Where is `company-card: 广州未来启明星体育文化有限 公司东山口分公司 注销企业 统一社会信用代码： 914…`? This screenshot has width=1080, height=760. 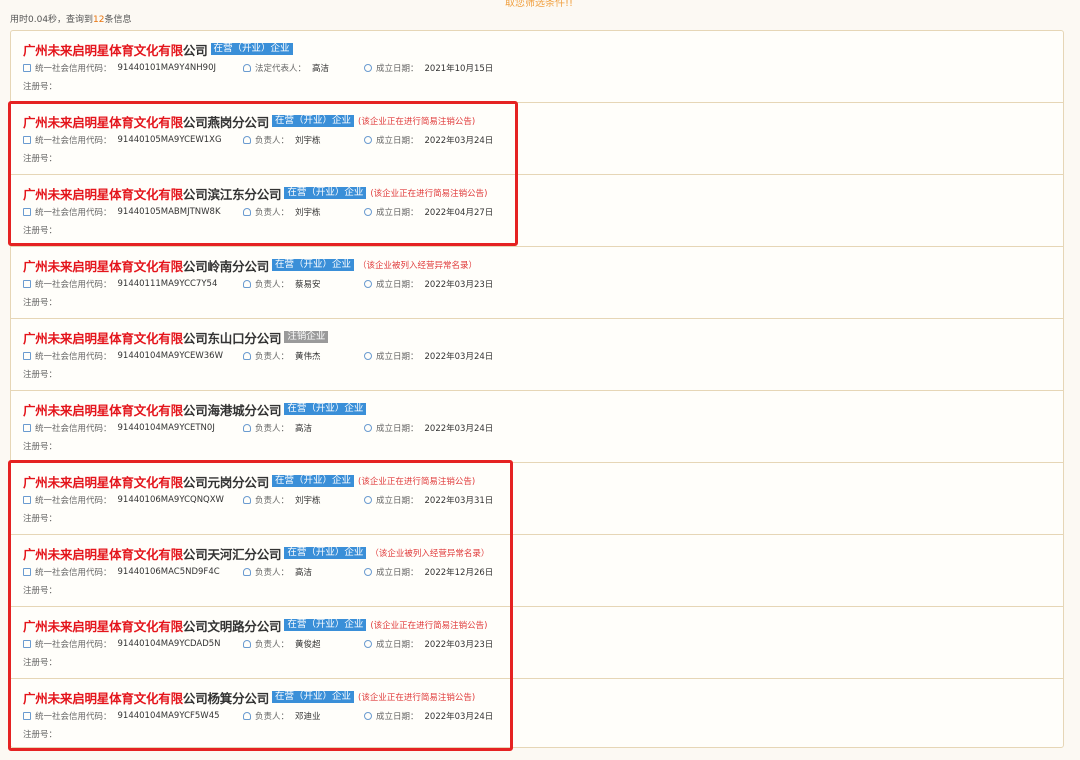 company-card: 广州未来启明星体育文化有限 公司东山口分公司 注销企业 统一社会信用代码： 914… is located at coordinates (537, 355).